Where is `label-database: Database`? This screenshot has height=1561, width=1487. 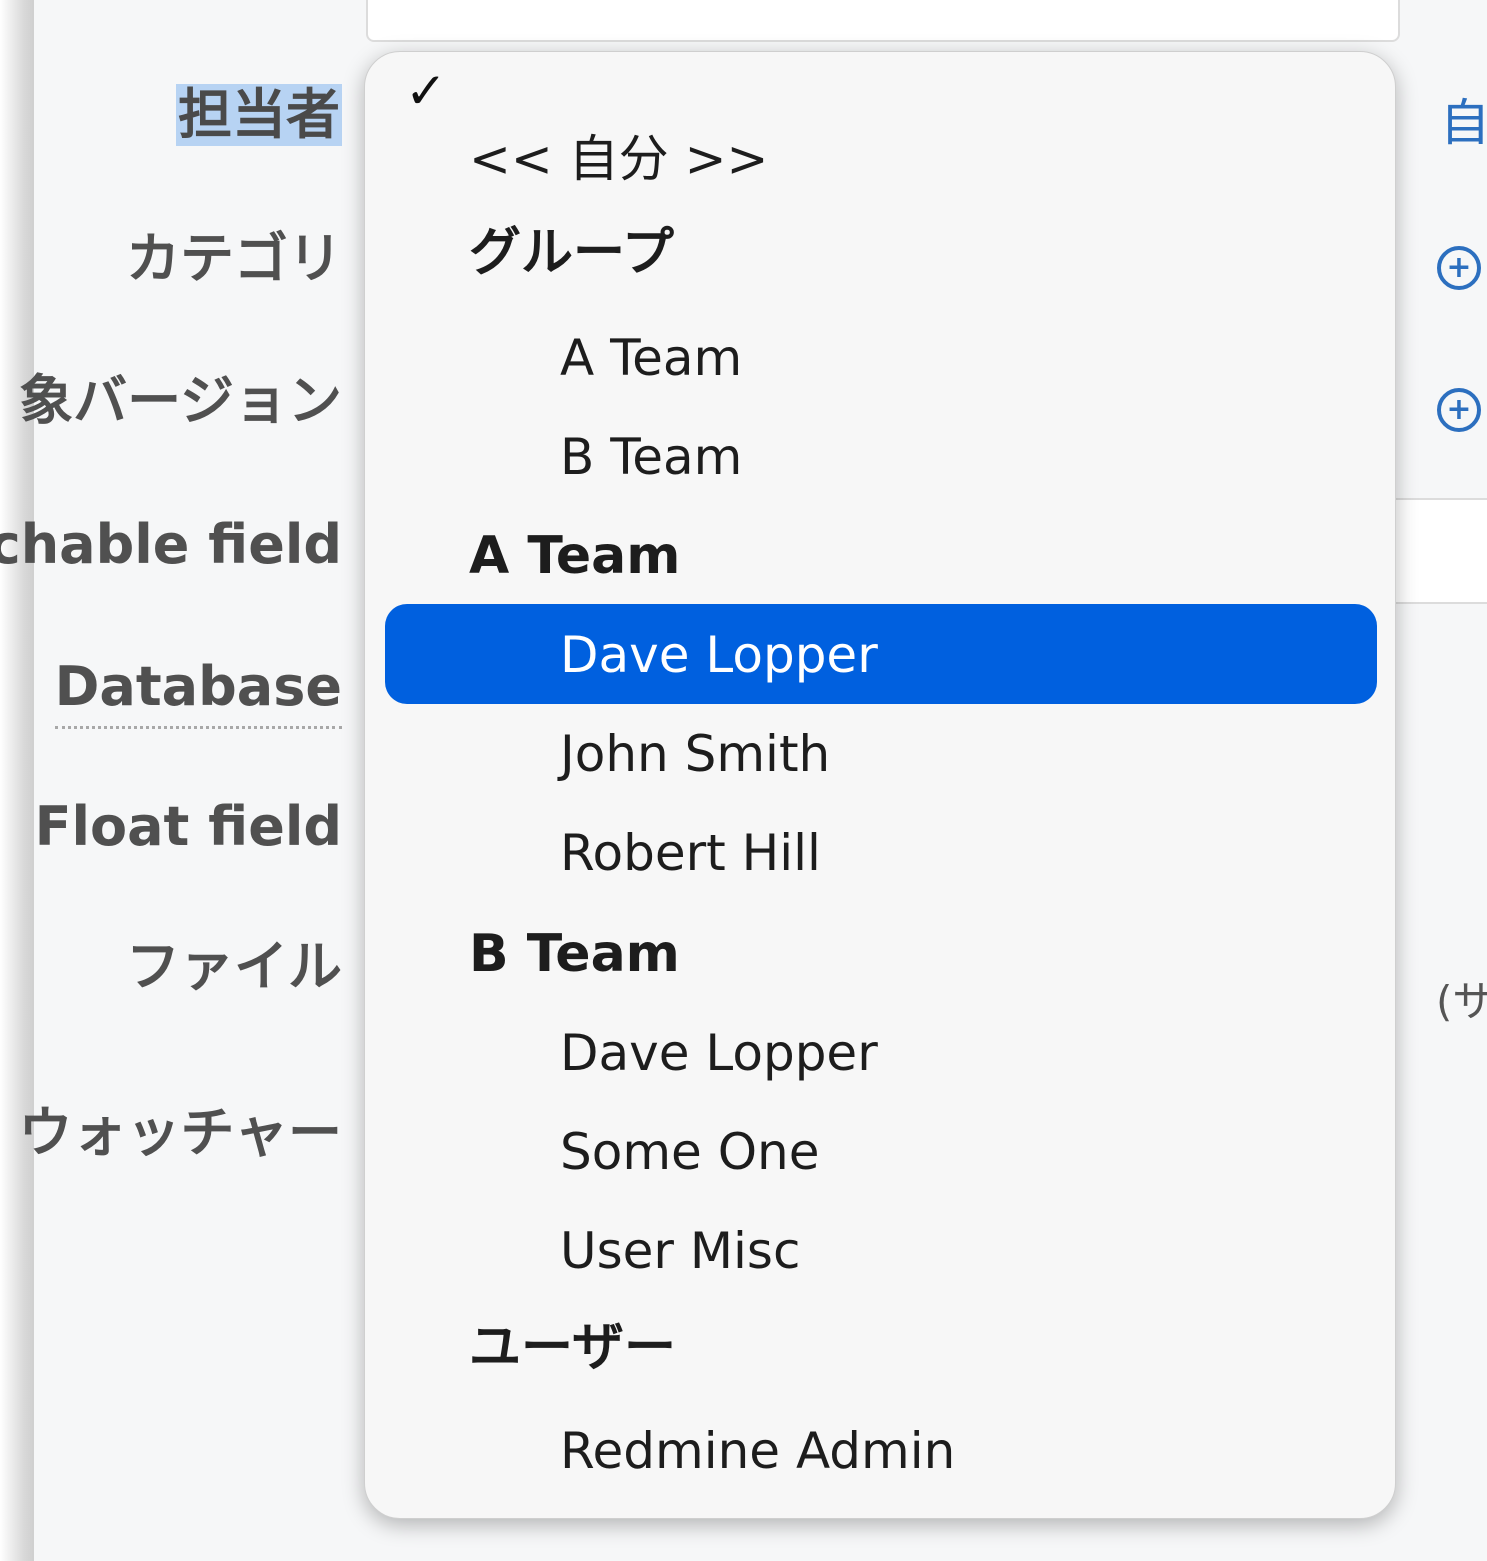
label-database: Database is located at coordinates (198, 694).